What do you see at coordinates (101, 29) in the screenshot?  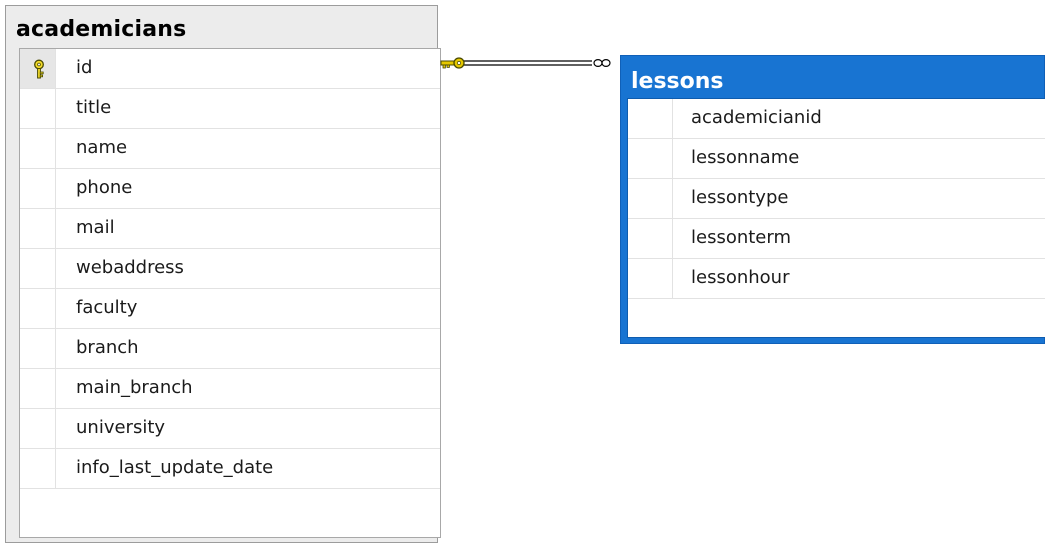 I see `table-title: academicians` at bounding box center [101, 29].